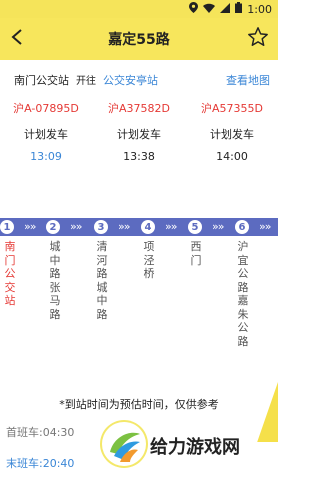 The width and height of the screenshot is (320, 499). What do you see at coordinates (232, 108) in the screenshot?
I see `bus-plate: 沪A57355D` at bounding box center [232, 108].